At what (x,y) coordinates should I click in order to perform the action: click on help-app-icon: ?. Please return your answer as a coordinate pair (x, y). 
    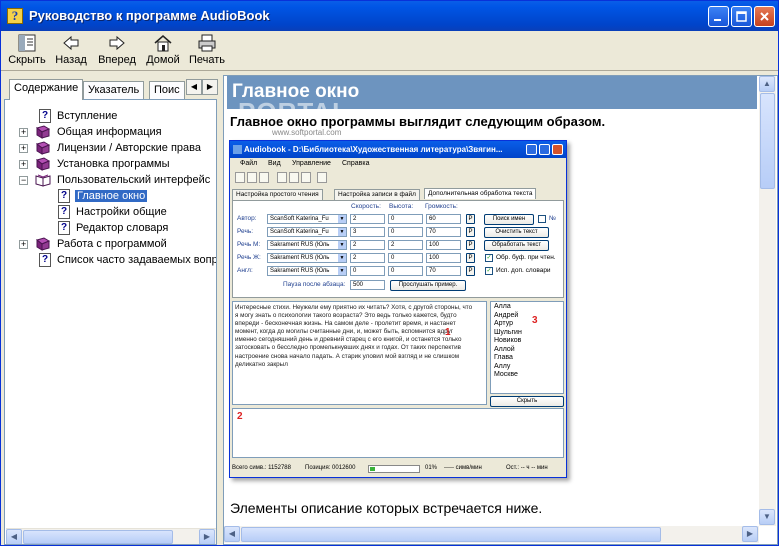
    Looking at the image, I should click on (15, 16).